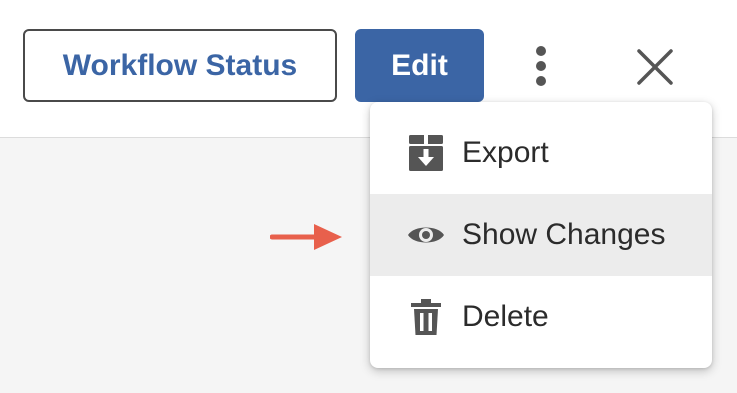 The width and height of the screenshot is (737, 393). I want to click on export-icon, so click(426, 153).